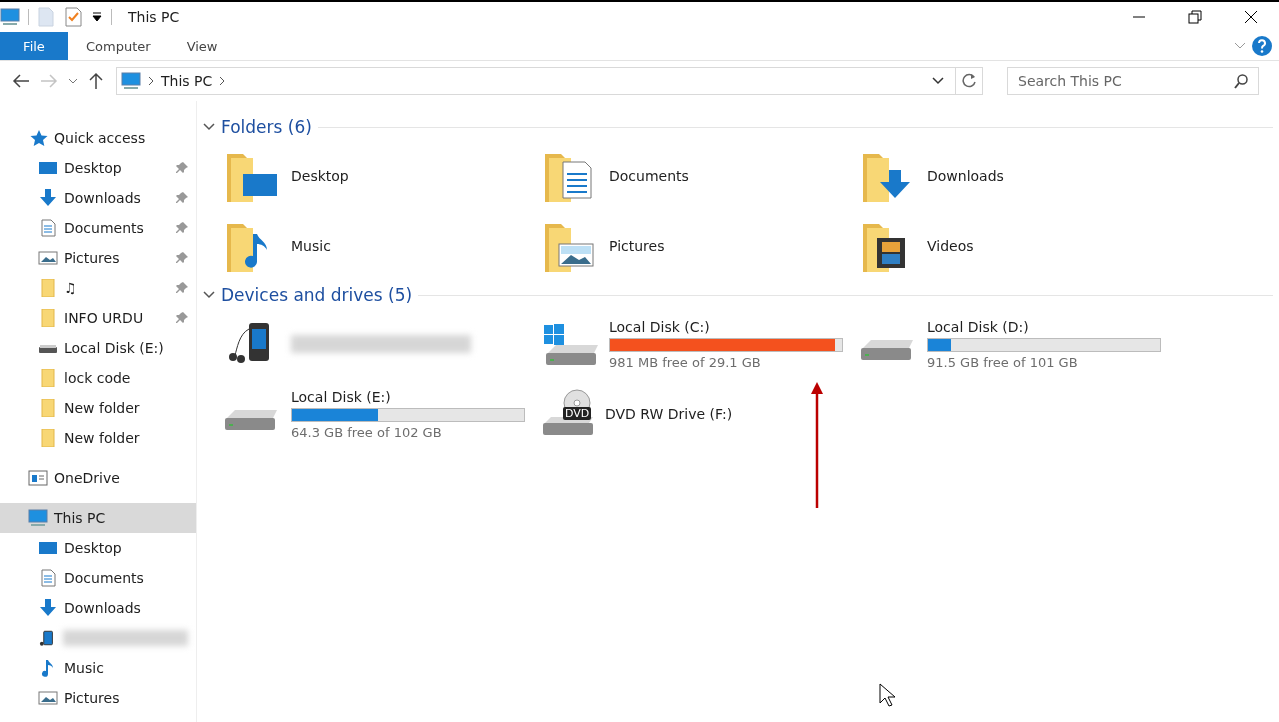 This screenshot has height=722, width=1279. What do you see at coordinates (1251, 17) in the screenshot?
I see `close-icon` at bounding box center [1251, 17].